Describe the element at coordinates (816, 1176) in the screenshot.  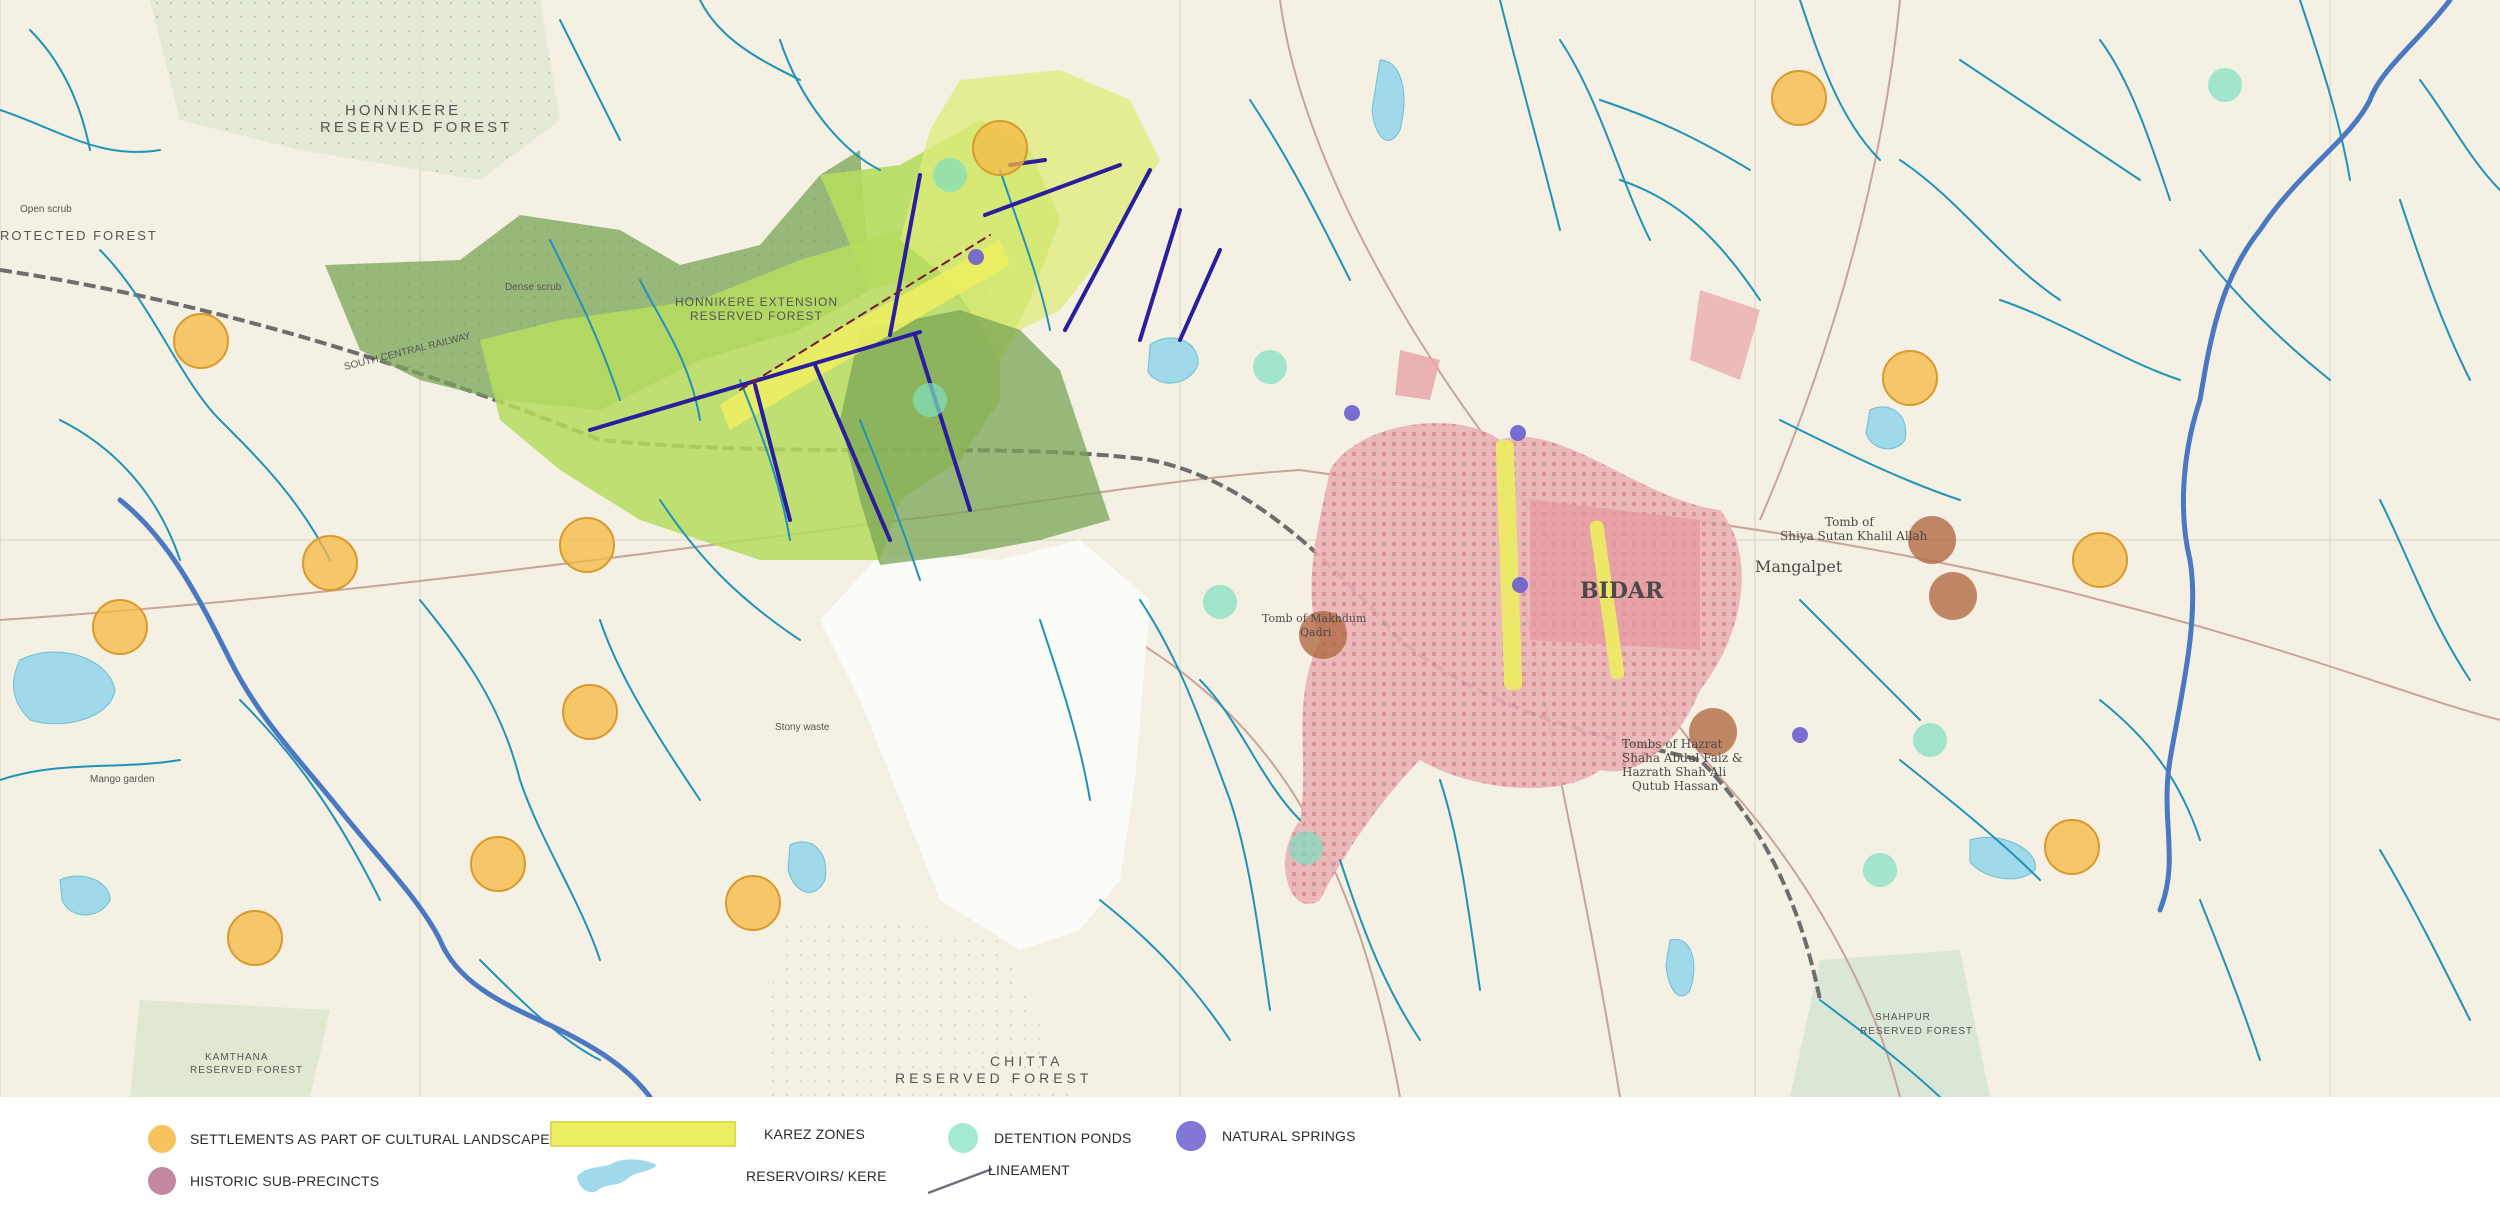
I see `legend-reservoirs-label: RESERVOIRS/ KERE` at that location.